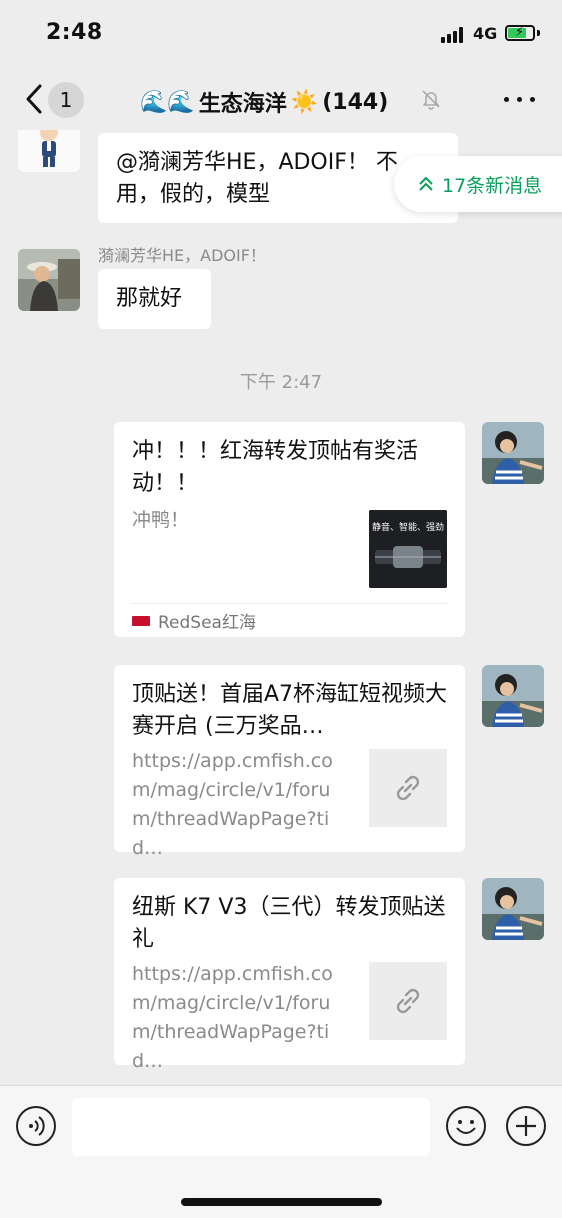 The width and height of the screenshot is (562, 1218). I want to click on voice-button, so click(36, 1126).